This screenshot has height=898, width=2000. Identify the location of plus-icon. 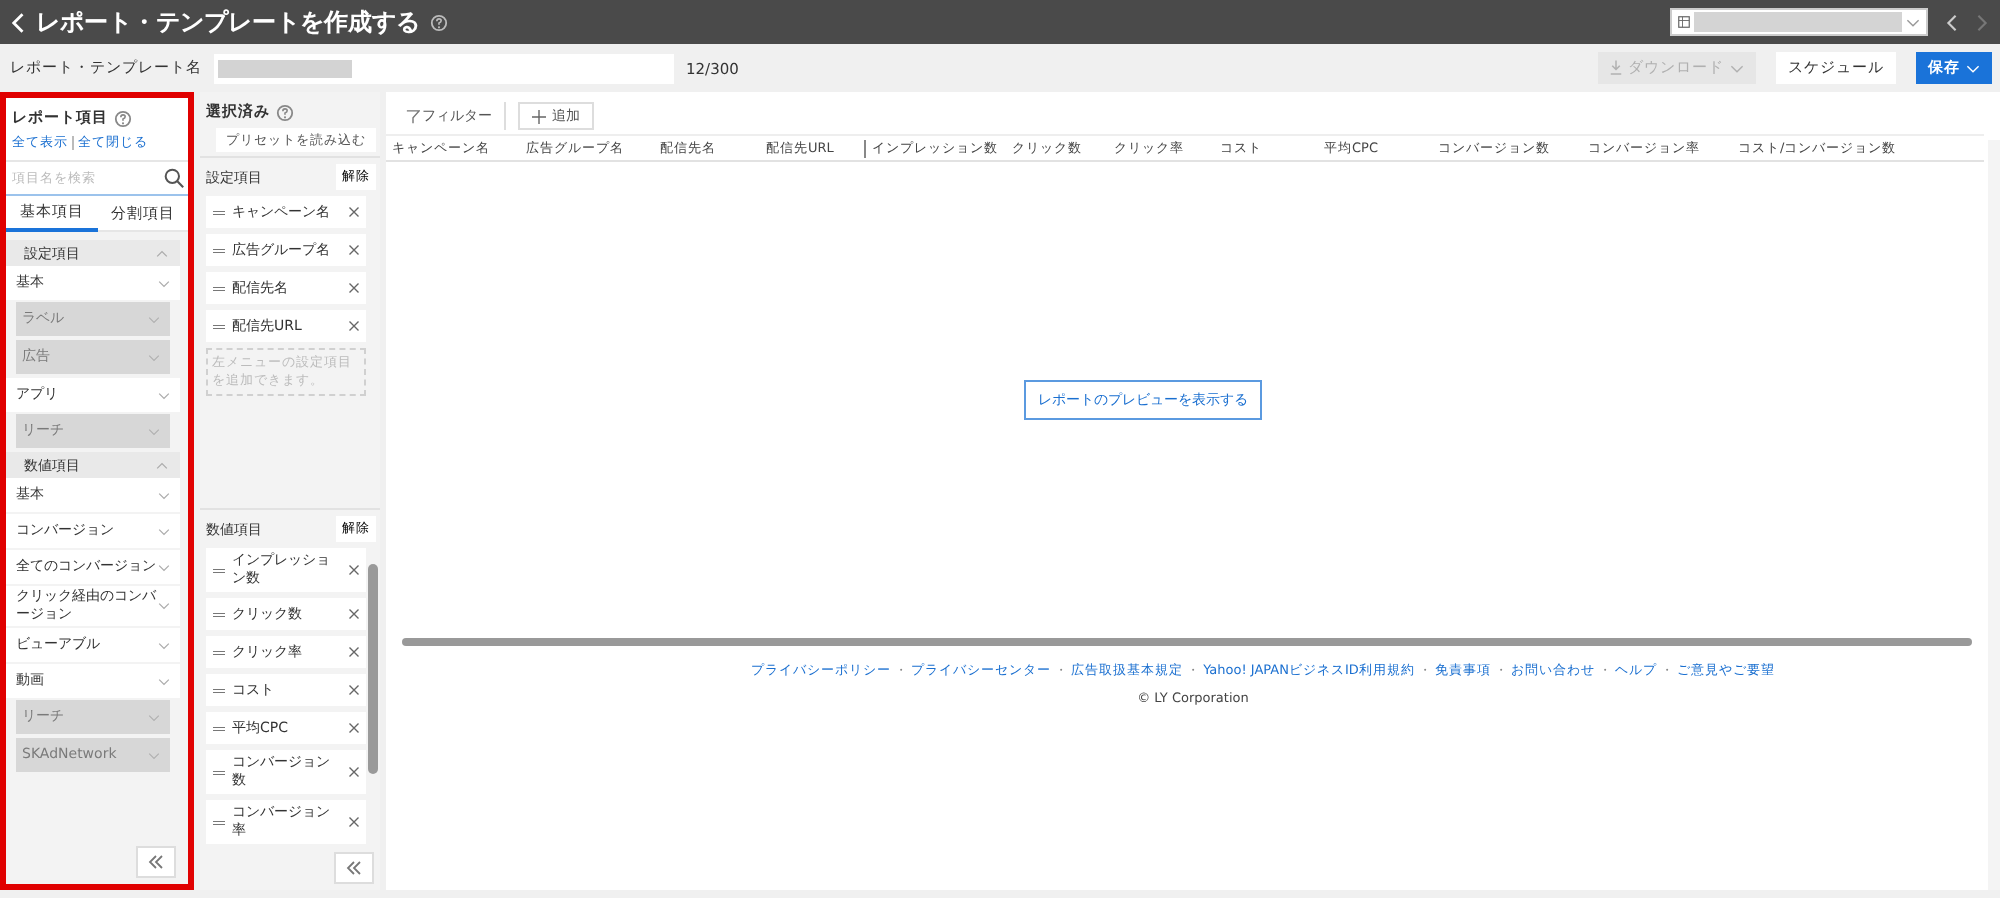
(539, 116).